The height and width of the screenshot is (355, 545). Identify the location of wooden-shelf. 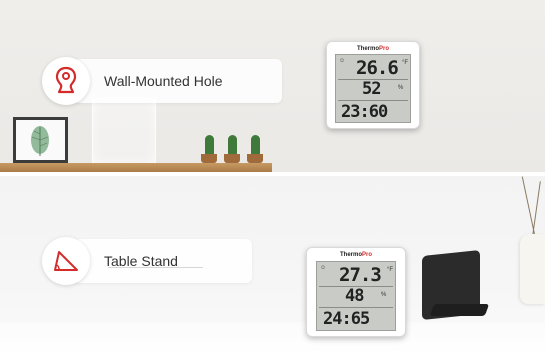
(136, 167).